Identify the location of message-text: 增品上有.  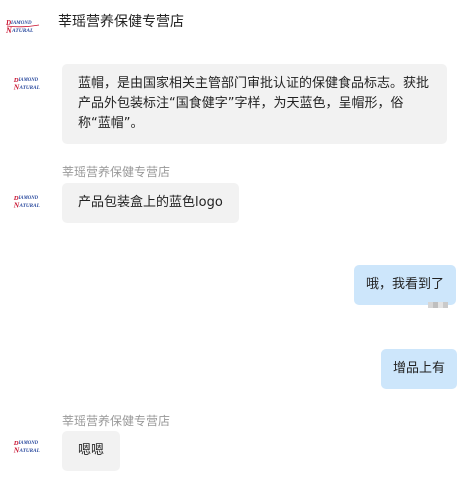
(419, 368).